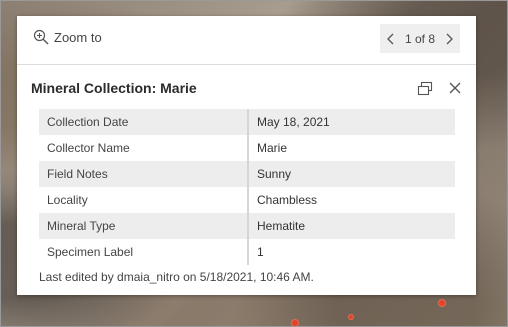 This screenshot has width=508, height=327. I want to click on previous-feature-button, so click(391, 39).